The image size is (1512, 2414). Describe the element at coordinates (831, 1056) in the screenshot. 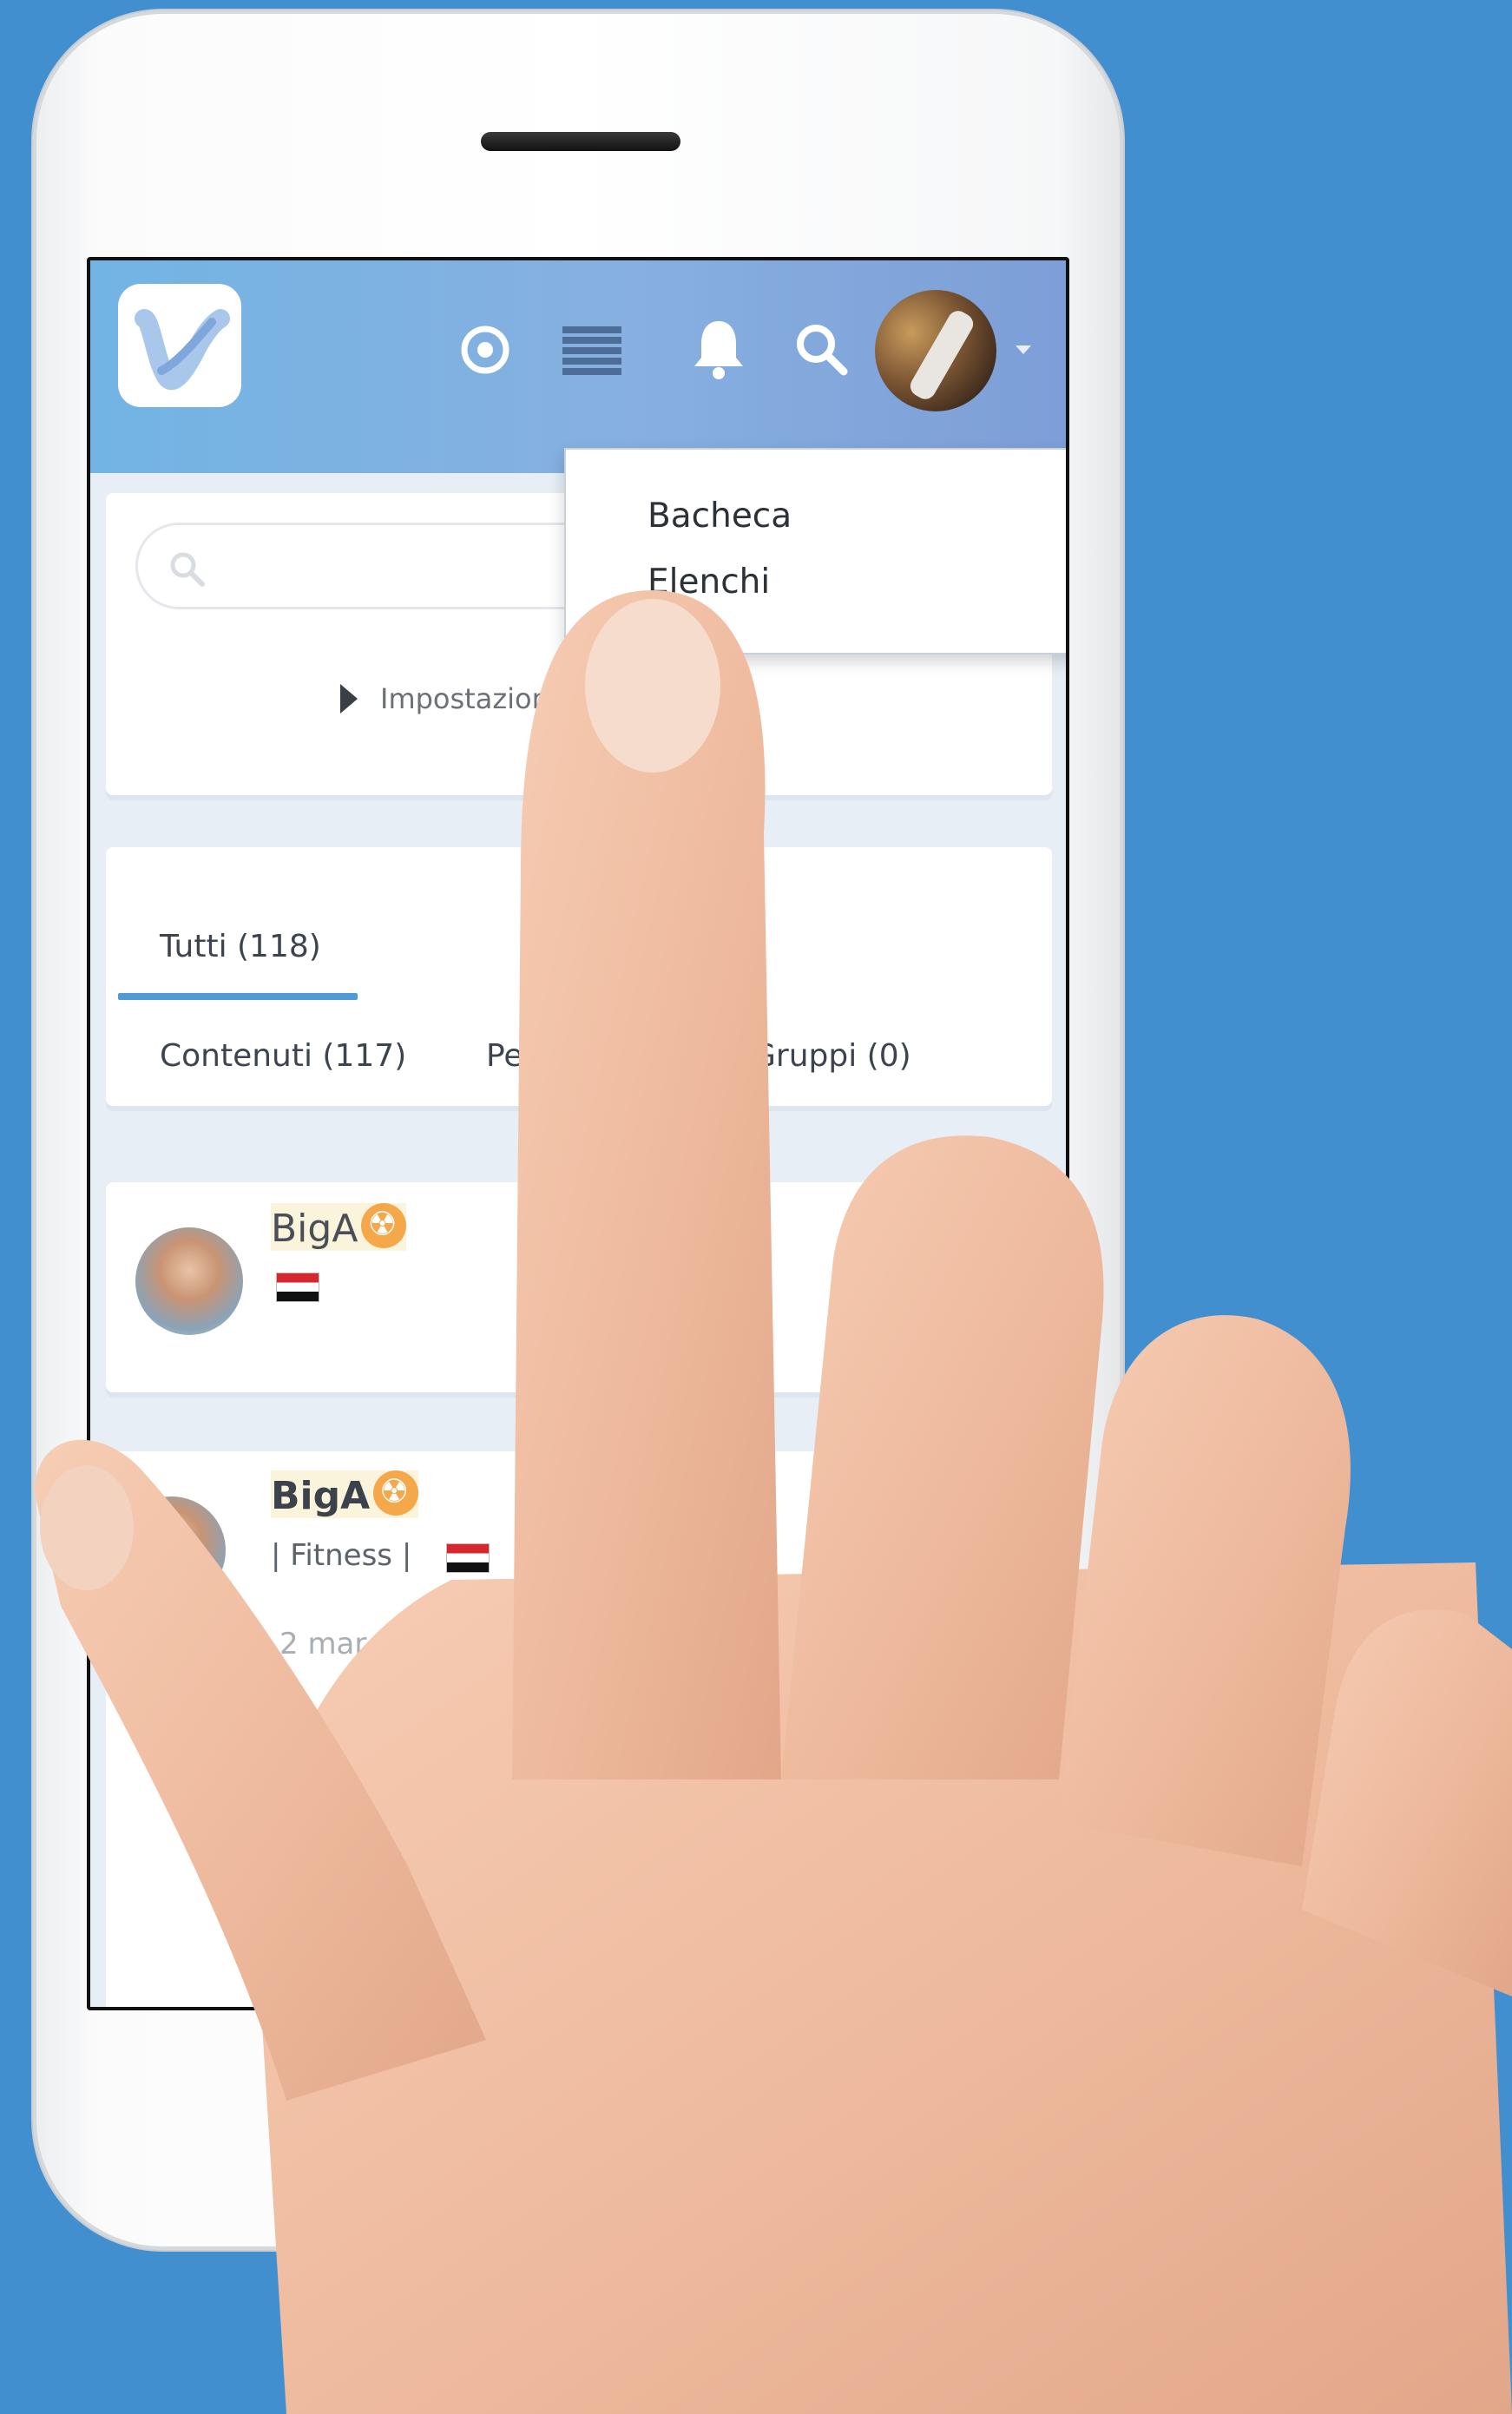

I see `tab-gruppi: Gruppi (0)` at that location.